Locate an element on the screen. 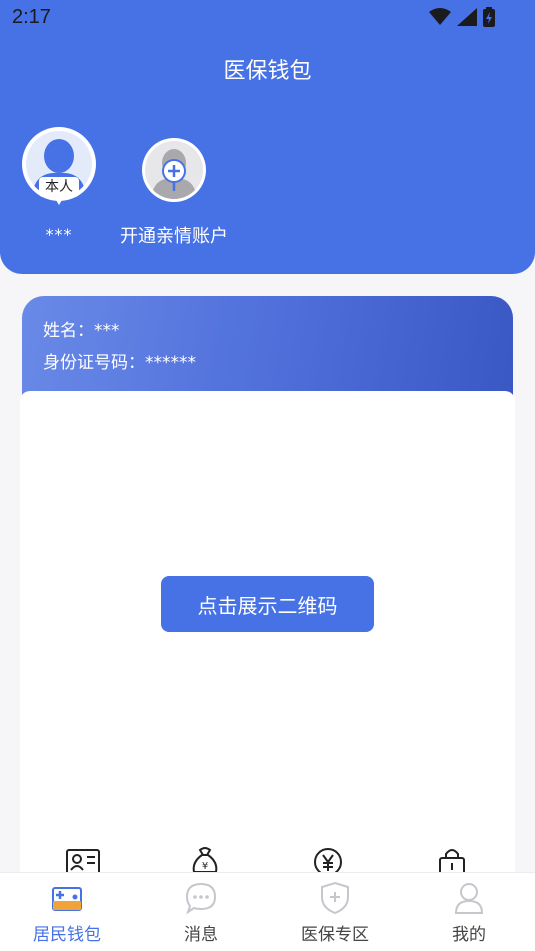 The height and width of the screenshot is (951, 535). tab-label: 我的 is located at coordinates (469, 935).